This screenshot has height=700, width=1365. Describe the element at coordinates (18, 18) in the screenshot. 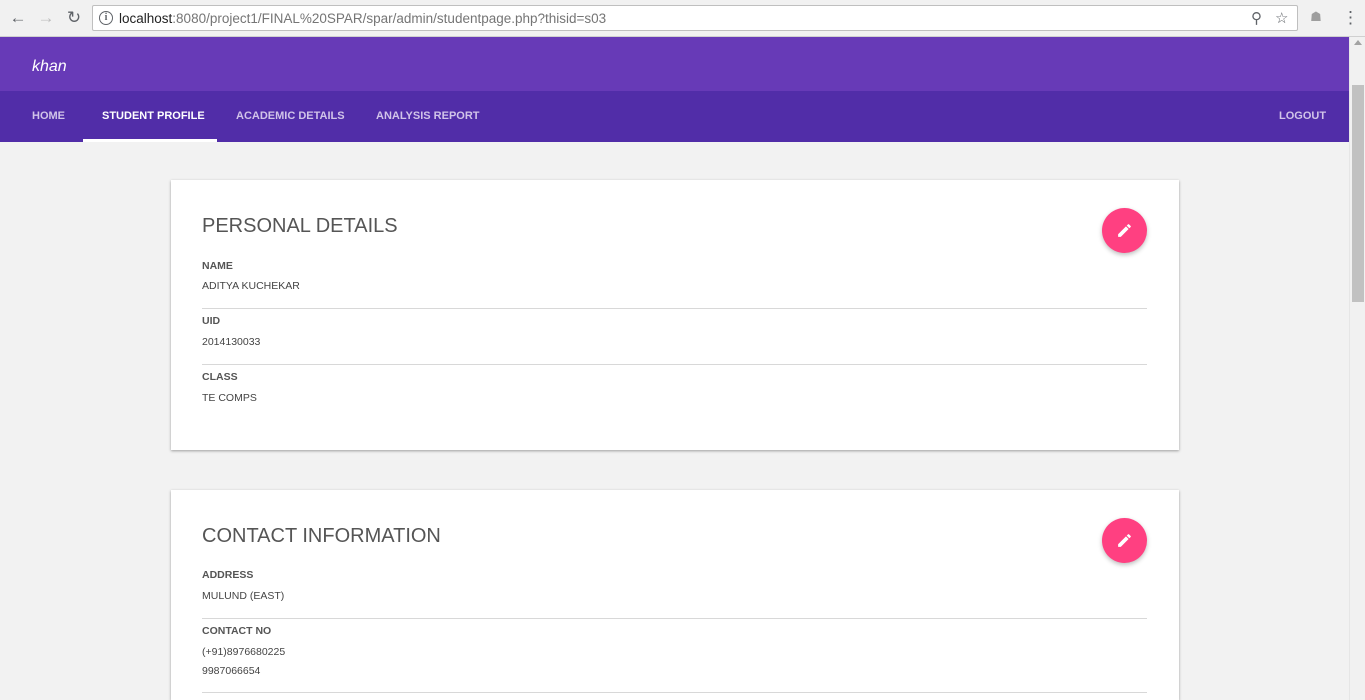

I see `back-arrow-icon: ←` at that location.